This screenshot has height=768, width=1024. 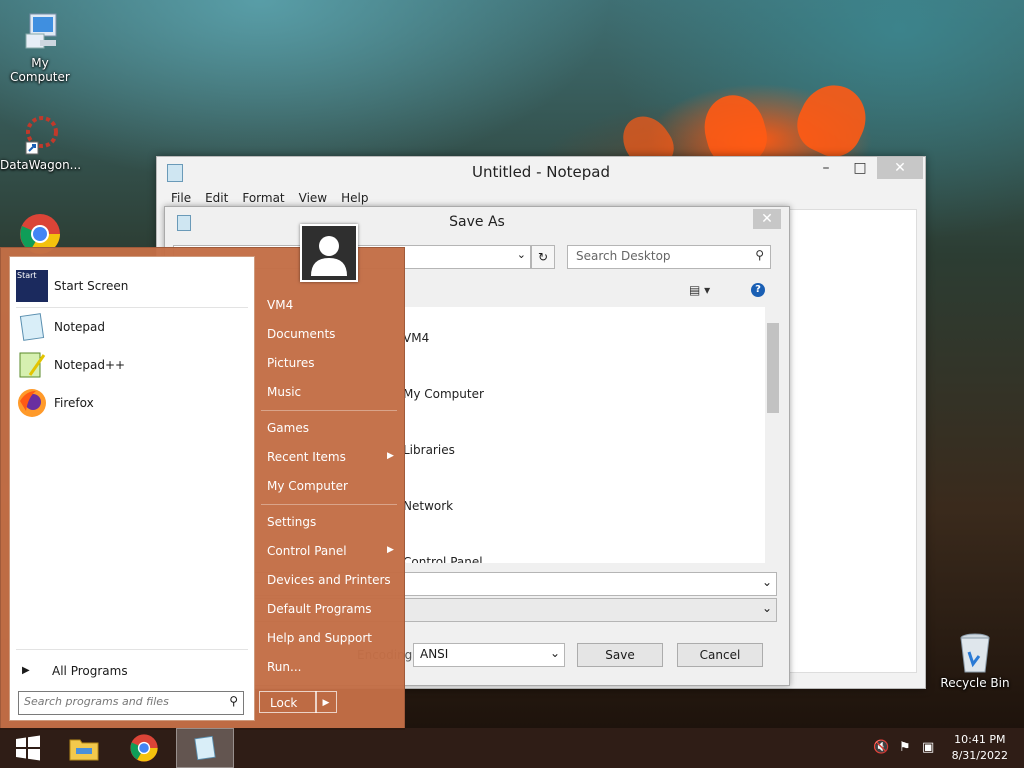 What do you see at coordinates (512, 748) in the screenshot?
I see `taskbar: 🔇 ⚑ ▣ 10:41 PM 8/31/2022` at bounding box center [512, 748].